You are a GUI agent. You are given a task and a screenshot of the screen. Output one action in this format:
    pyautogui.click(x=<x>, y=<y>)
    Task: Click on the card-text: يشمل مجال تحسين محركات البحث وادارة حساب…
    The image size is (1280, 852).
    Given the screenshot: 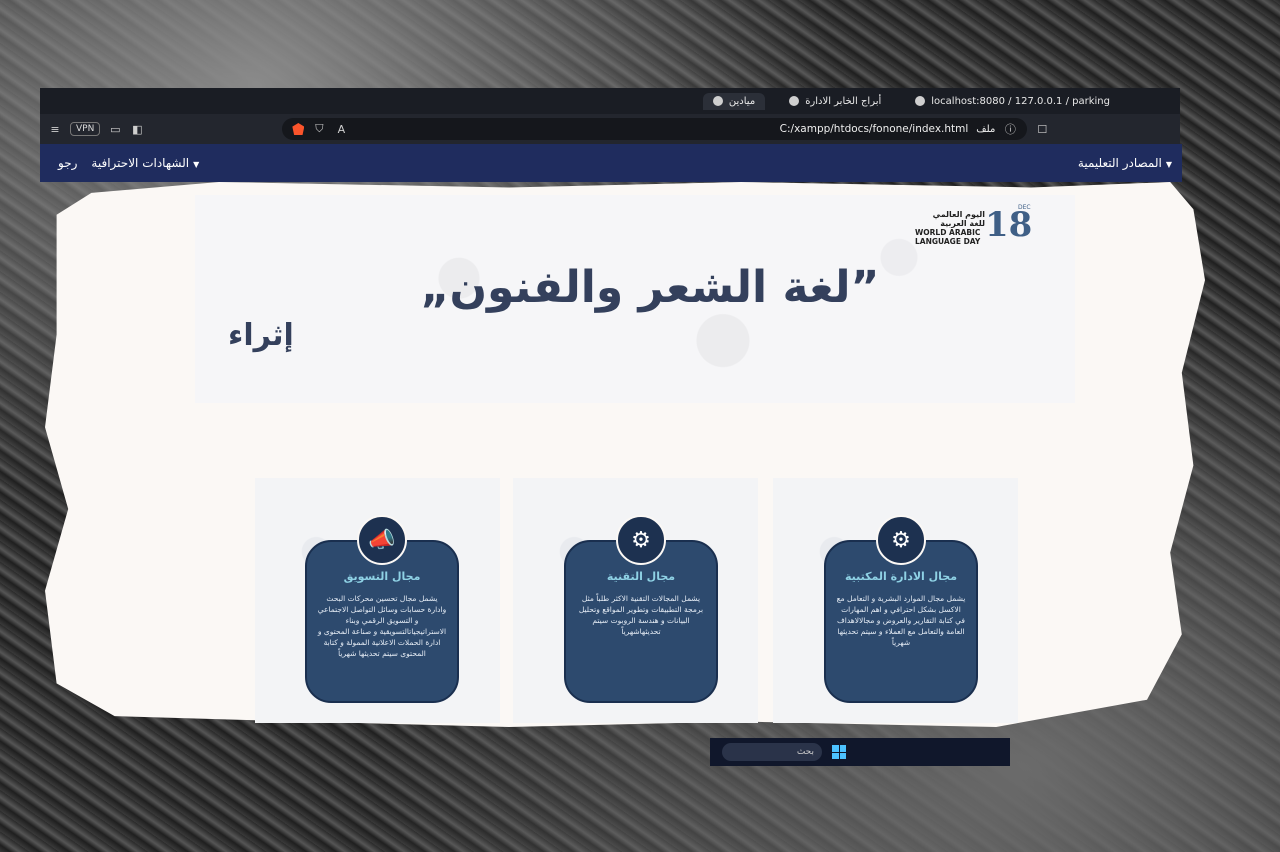 What is the action you would take?
    pyautogui.click(x=382, y=626)
    